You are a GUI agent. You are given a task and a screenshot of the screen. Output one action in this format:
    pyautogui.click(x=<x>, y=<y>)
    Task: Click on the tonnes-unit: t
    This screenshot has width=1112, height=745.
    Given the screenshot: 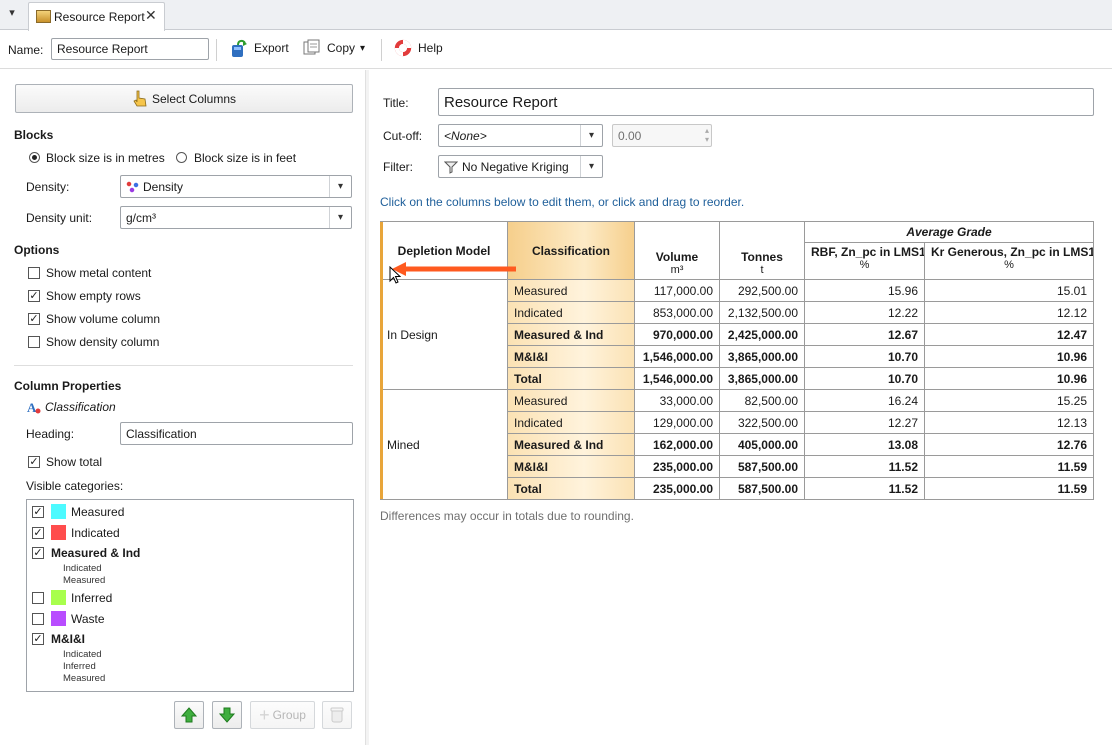 What is the action you would take?
    pyautogui.click(x=762, y=270)
    